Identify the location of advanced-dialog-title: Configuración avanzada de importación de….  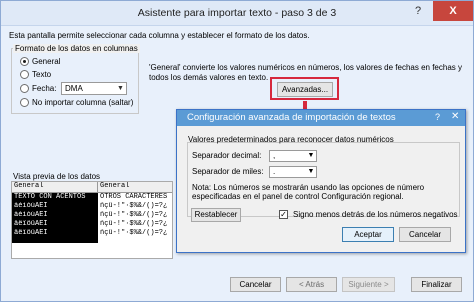
(291, 117).